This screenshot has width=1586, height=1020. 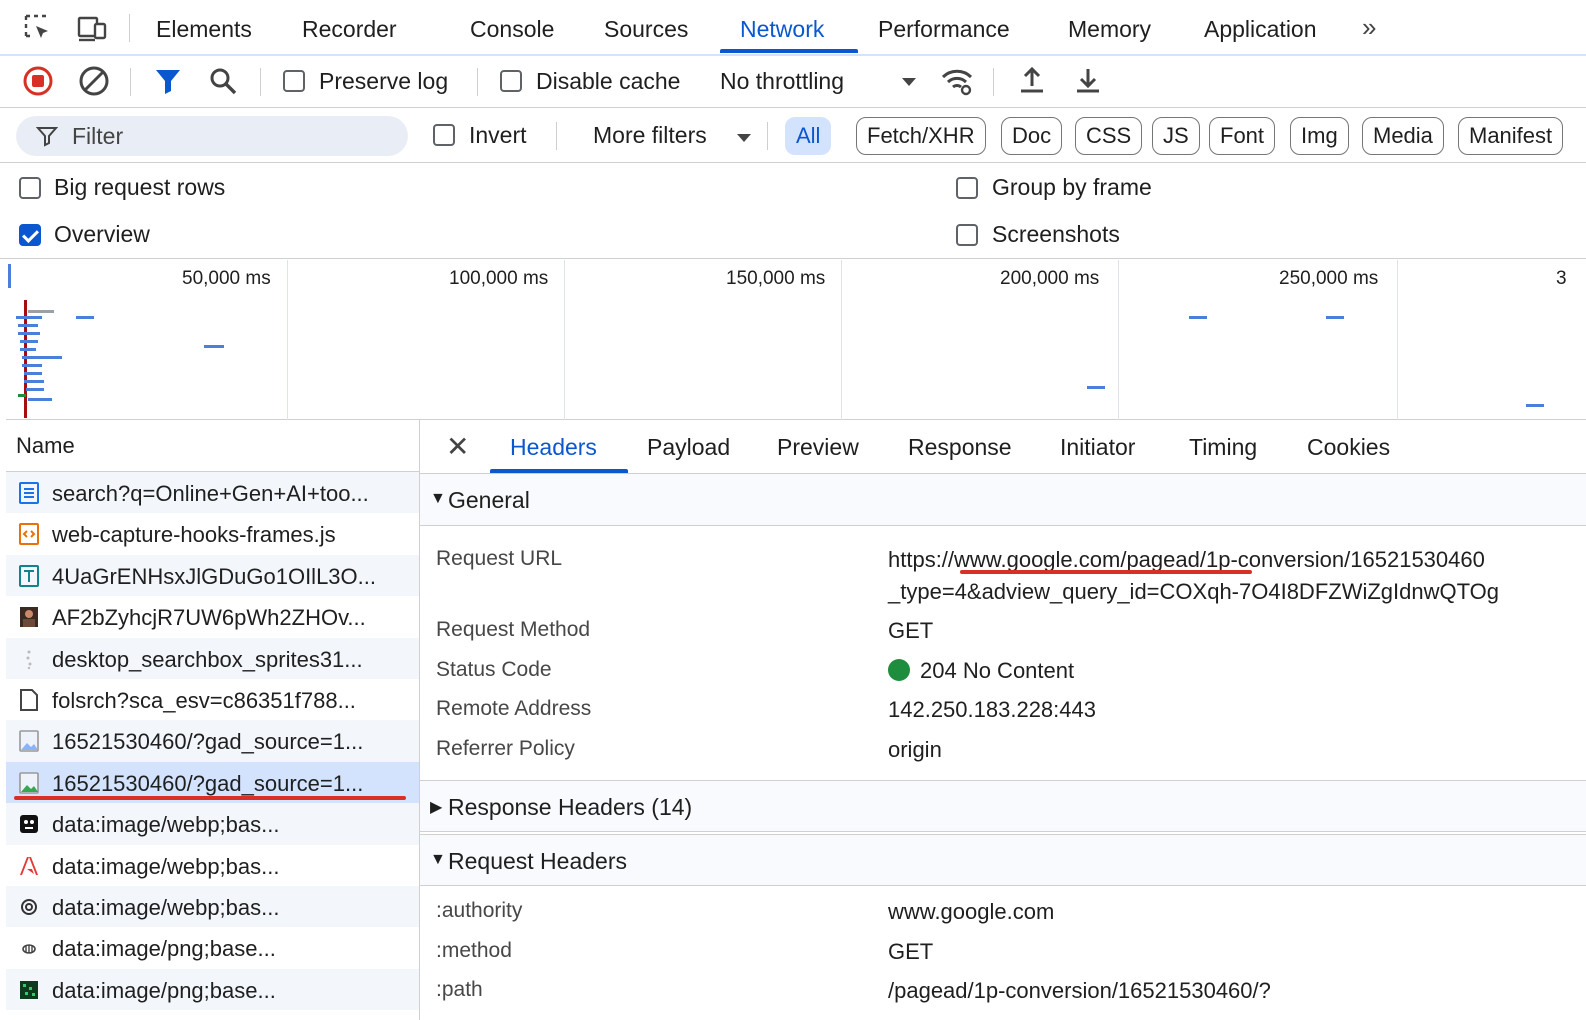 What do you see at coordinates (226, 278) in the screenshot?
I see `tick-label: 50,000 ms` at bounding box center [226, 278].